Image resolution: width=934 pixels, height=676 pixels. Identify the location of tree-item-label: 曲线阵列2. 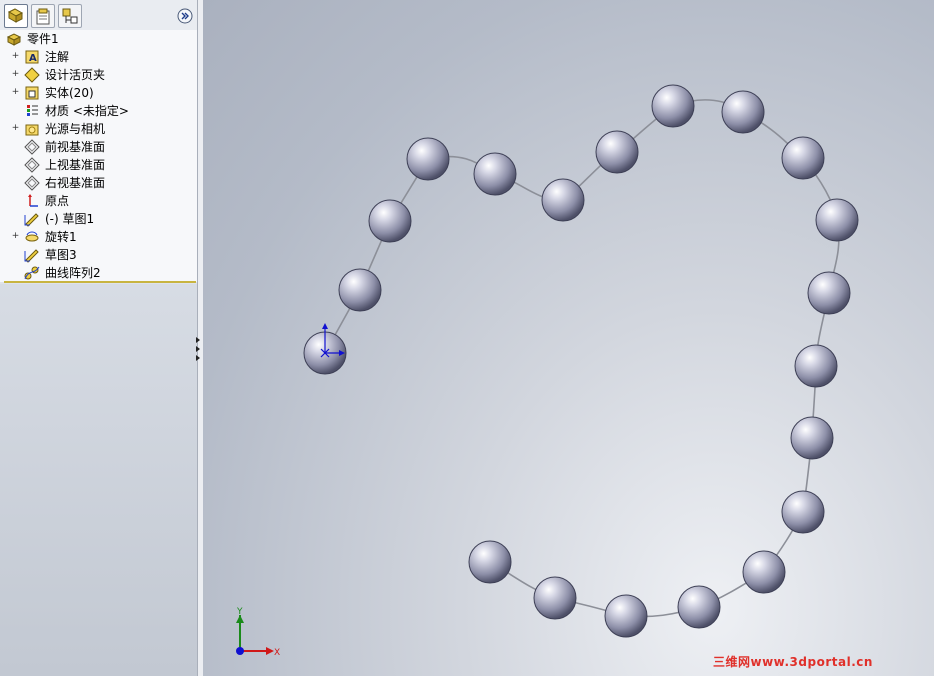
(73, 273).